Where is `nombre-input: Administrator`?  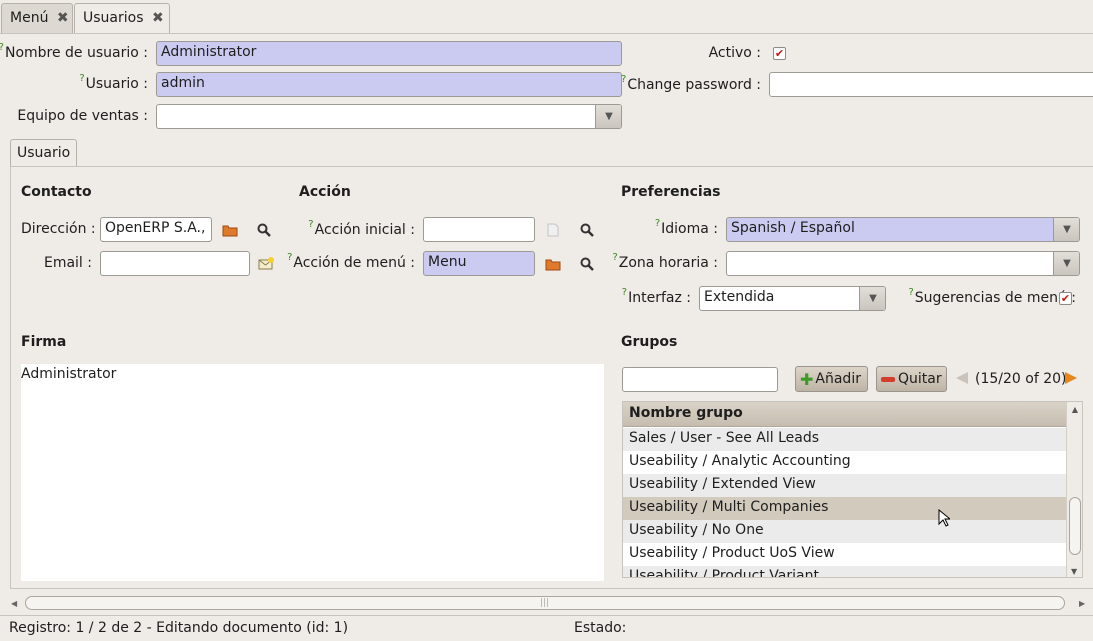 nombre-input: Administrator is located at coordinates (389, 53).